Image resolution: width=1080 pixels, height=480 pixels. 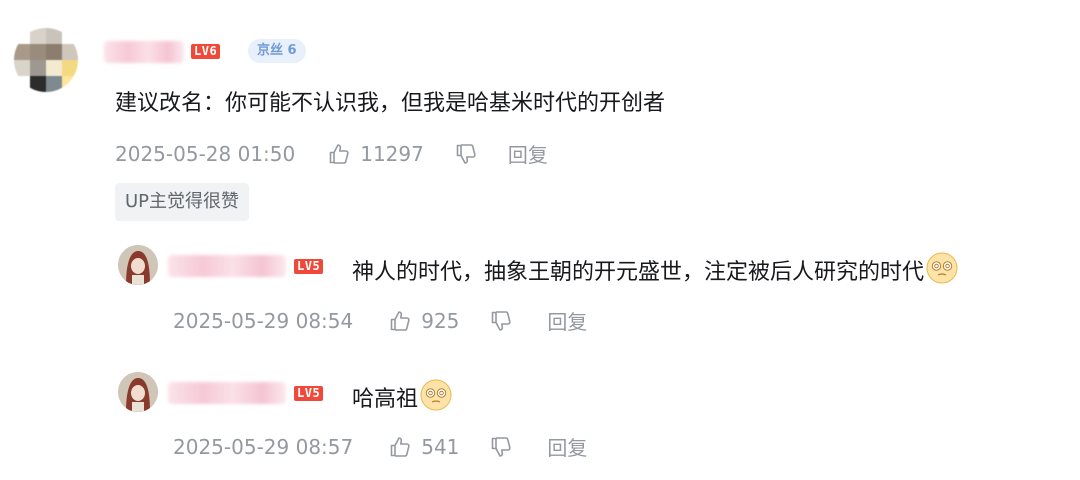 I want to click on reply-text-content: 哈高祖, so click(x=385, y=399).